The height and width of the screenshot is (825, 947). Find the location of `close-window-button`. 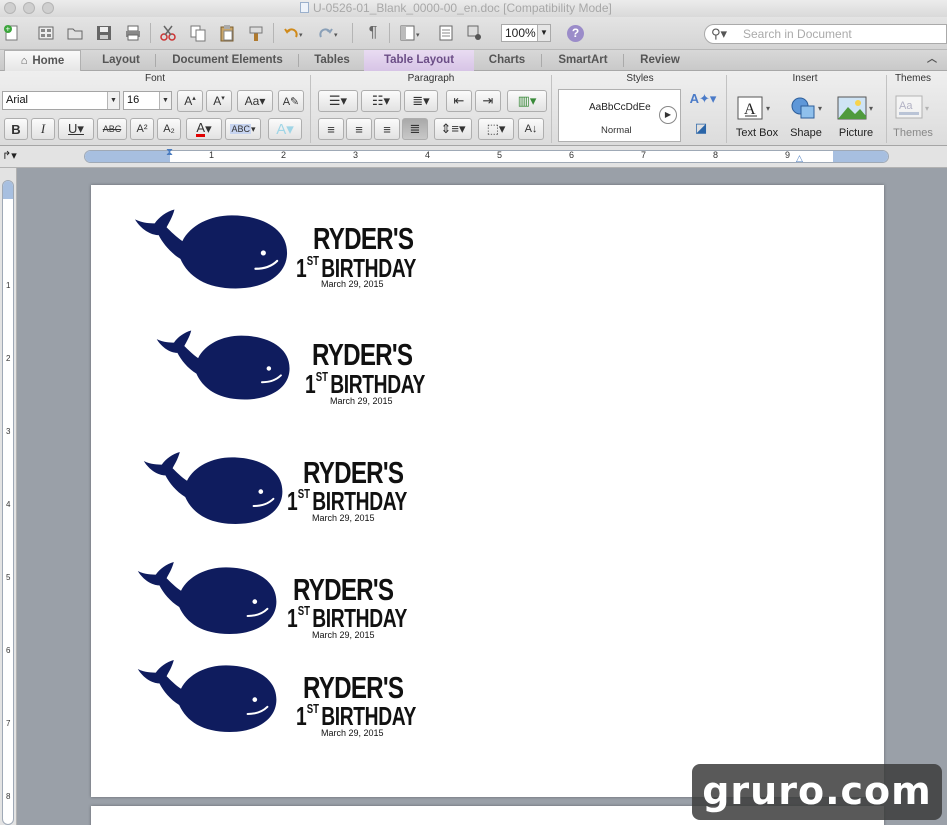

close-window-button is located at coordinates (10, 8).